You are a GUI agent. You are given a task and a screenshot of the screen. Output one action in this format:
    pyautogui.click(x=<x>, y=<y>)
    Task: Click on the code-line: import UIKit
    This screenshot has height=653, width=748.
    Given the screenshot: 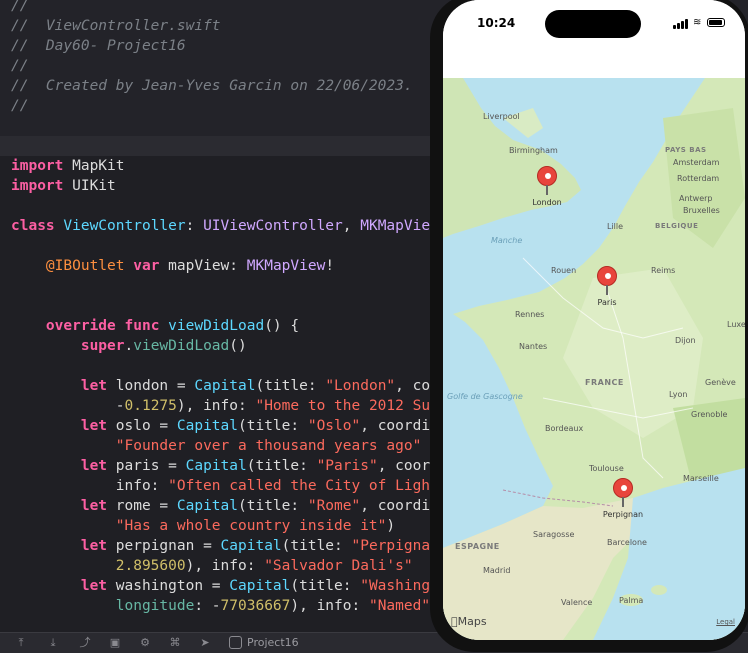 What is the action you would take?
    pyautogui.click(x=63, y=186)
    